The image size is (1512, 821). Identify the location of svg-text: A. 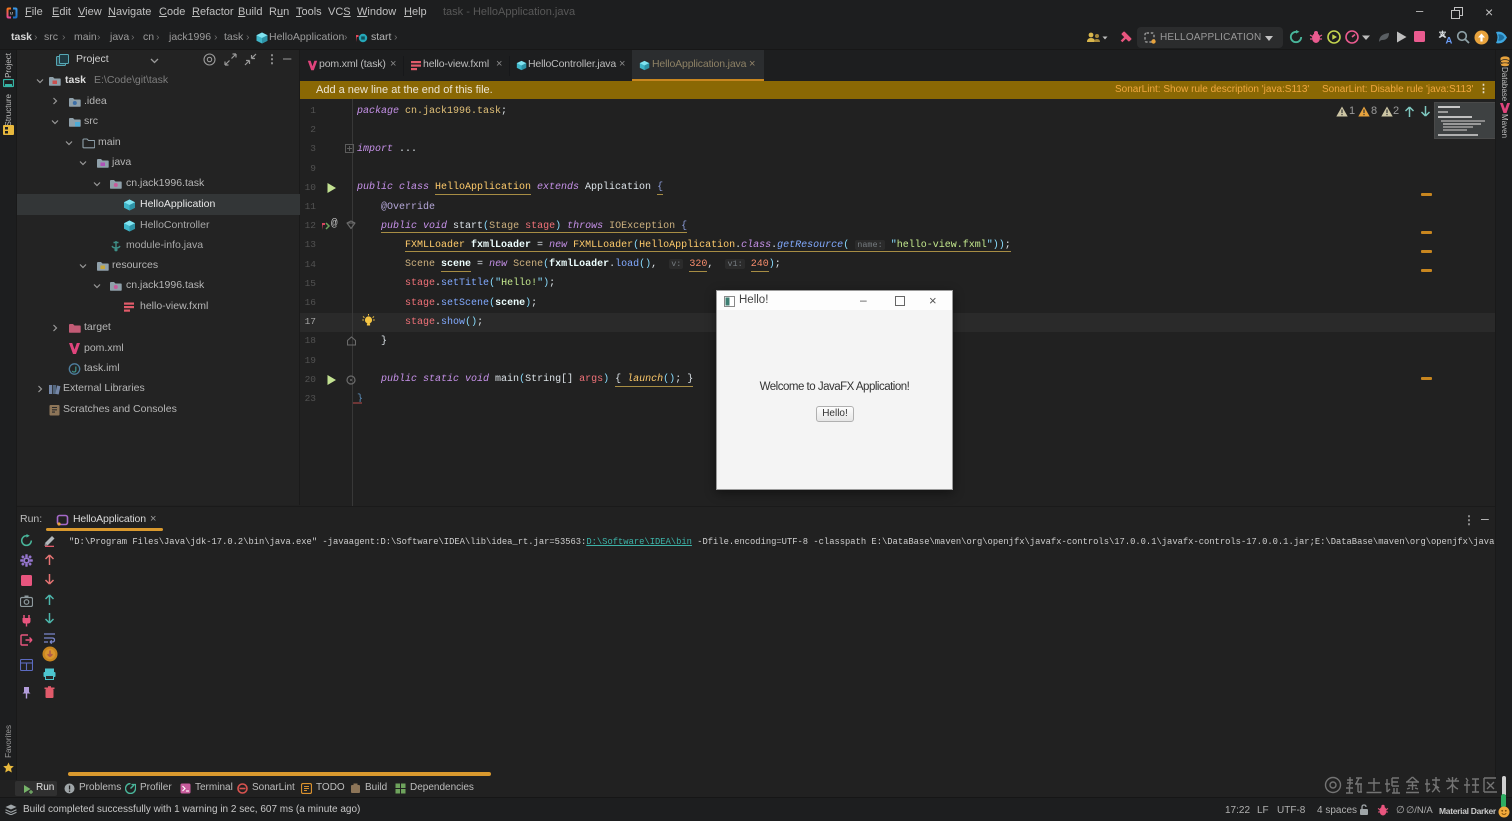
(1449, 40).